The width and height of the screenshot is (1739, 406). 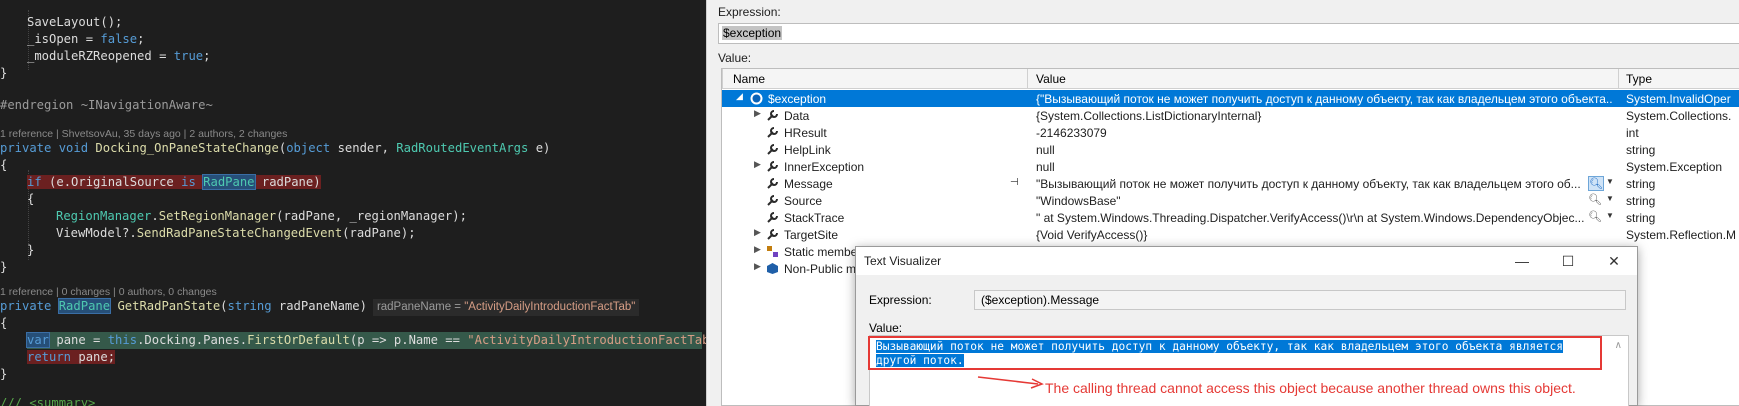 I want to click on code-keyword: false, so click(x=119, y=39).